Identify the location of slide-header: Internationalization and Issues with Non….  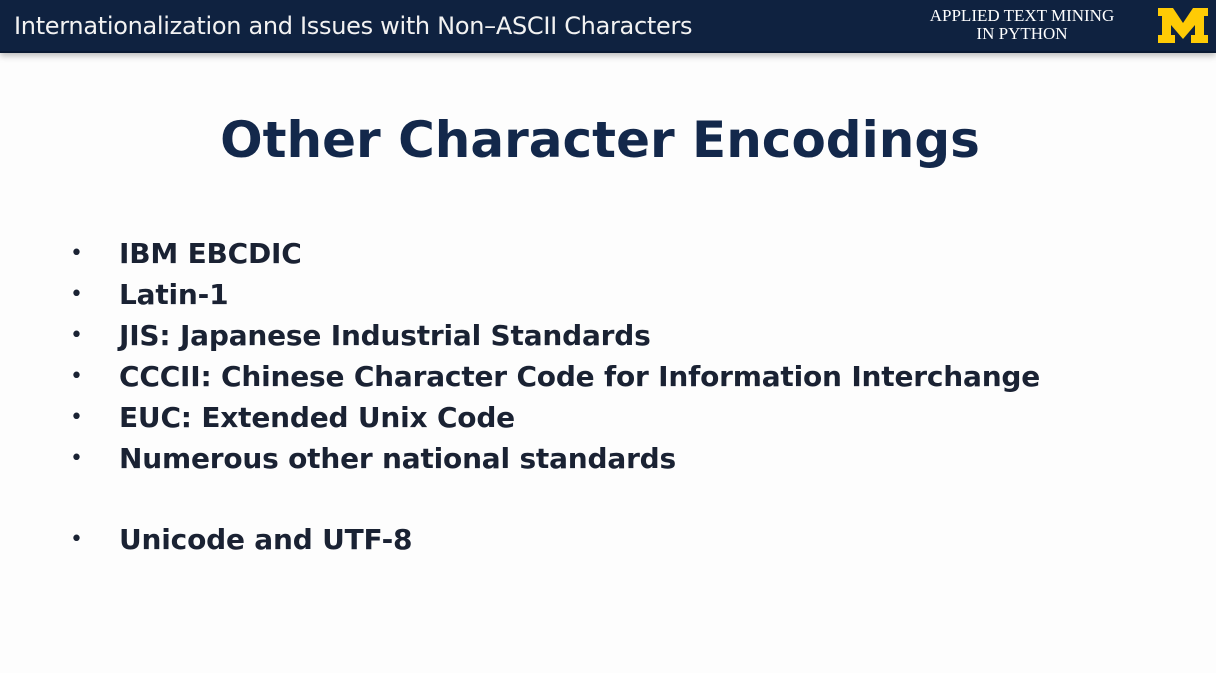
(608, 26).